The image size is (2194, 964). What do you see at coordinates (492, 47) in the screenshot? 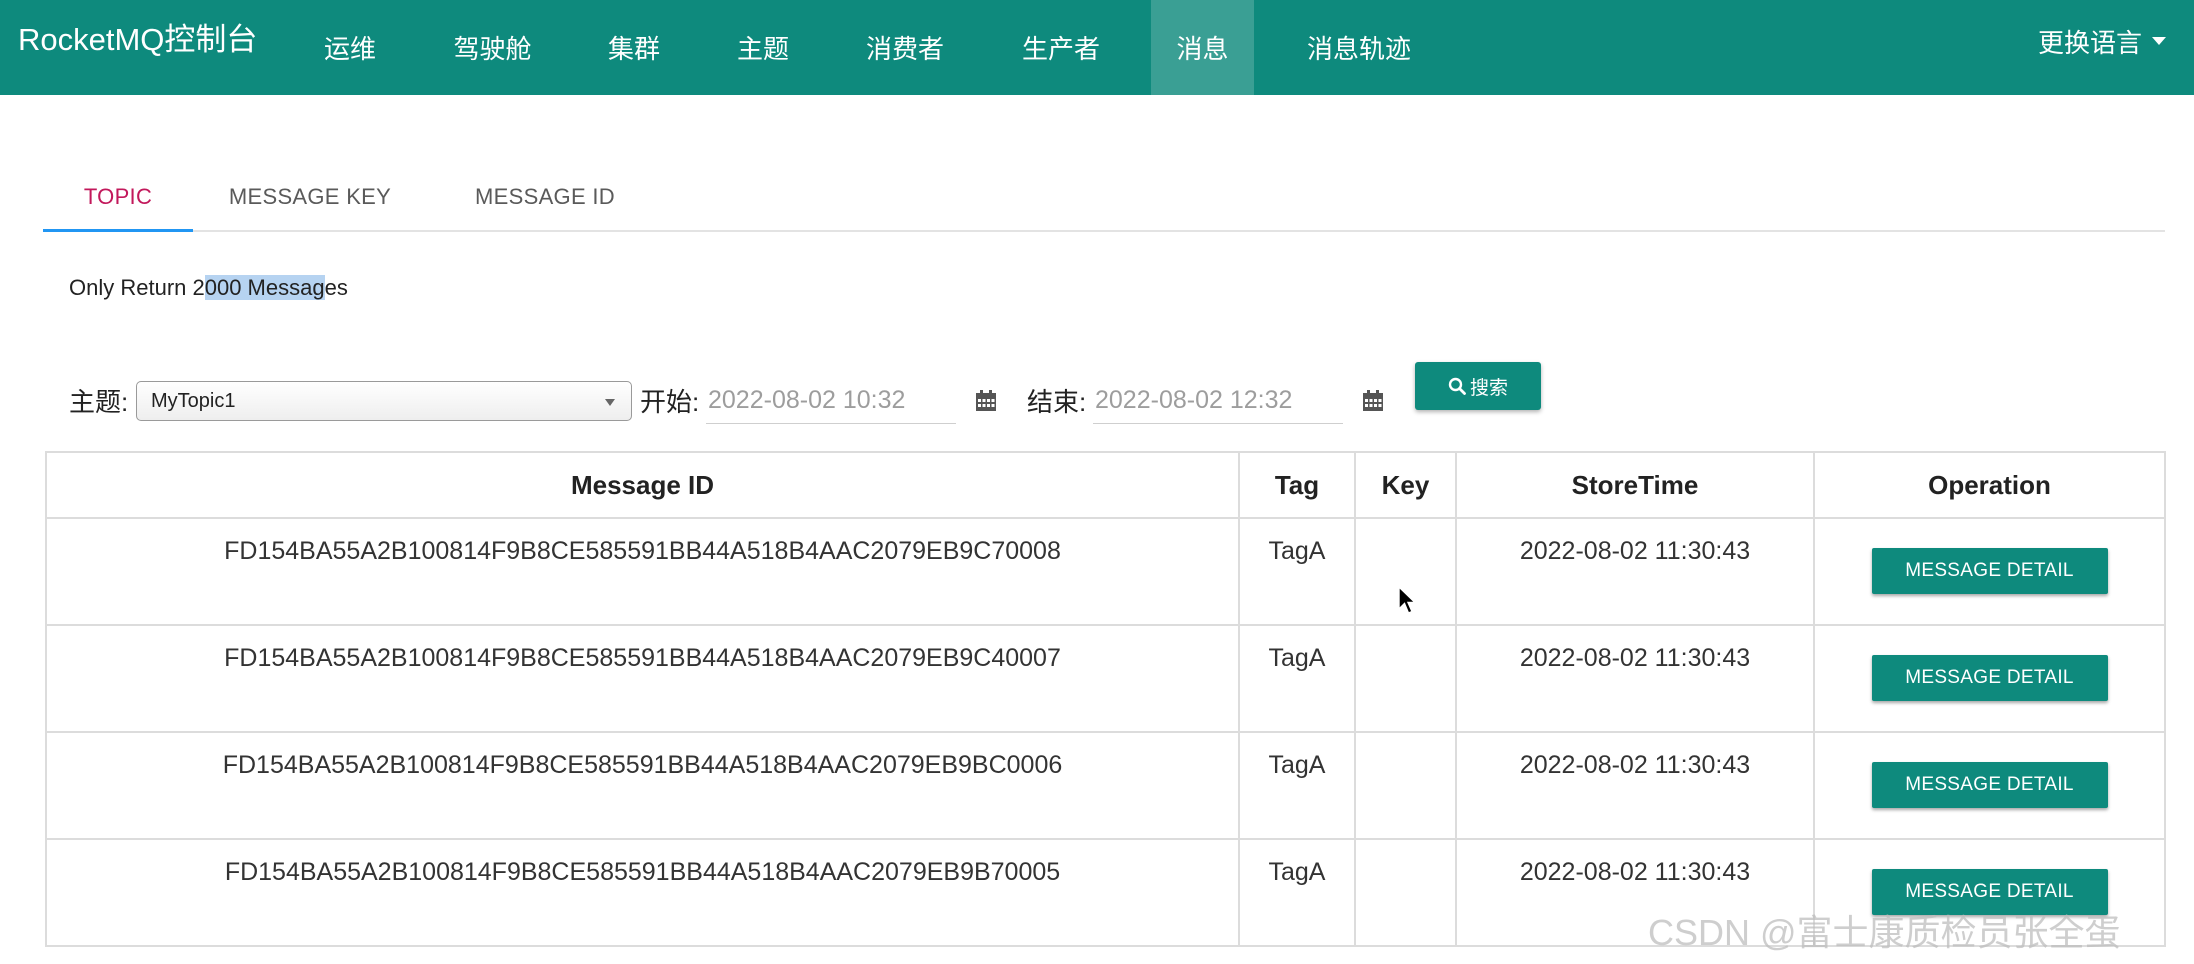
I see `nav-item-dashboard: 驾驶舱` at bounding box center [492, 47].